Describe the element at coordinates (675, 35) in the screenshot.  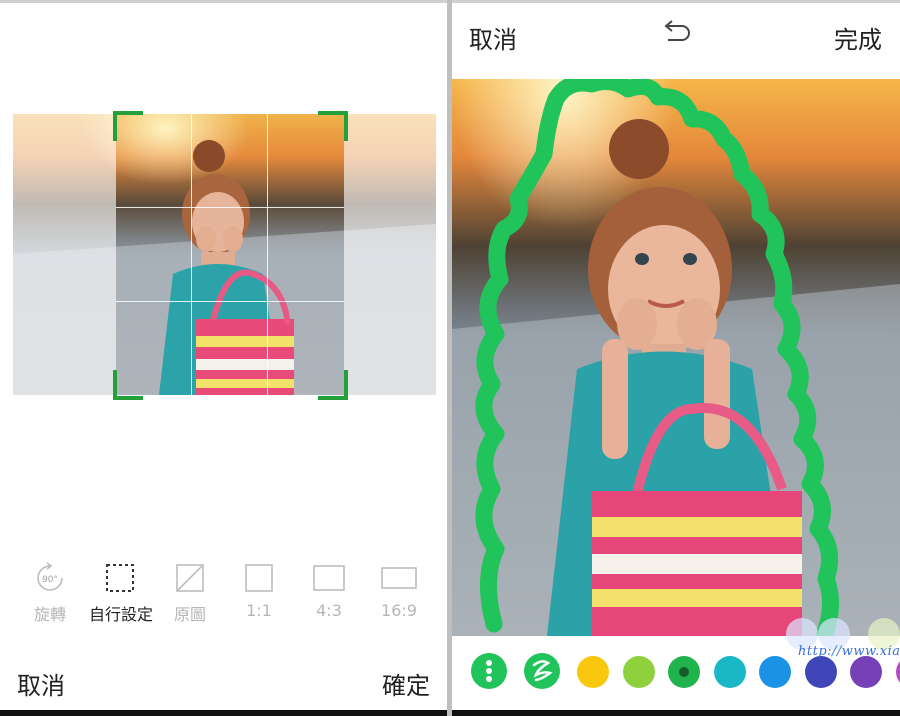
I see `undo-icon` at that location.